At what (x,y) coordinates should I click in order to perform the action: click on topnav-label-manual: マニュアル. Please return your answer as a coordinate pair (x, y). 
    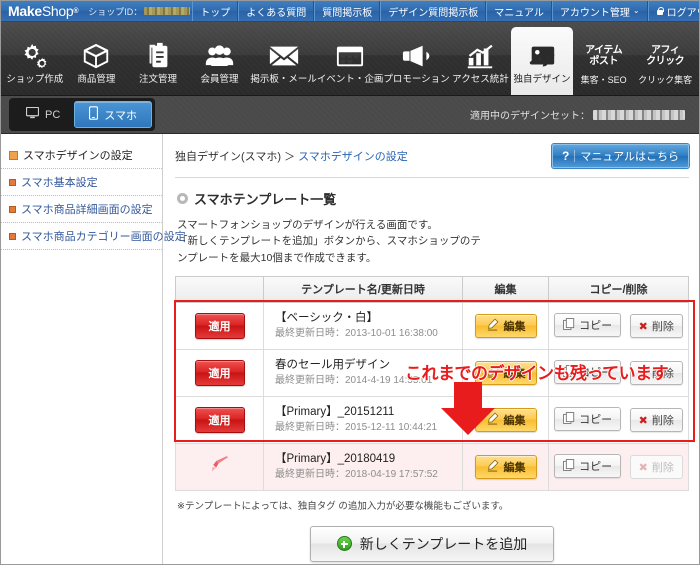
    Looking at the image, I should click on (519, 13).